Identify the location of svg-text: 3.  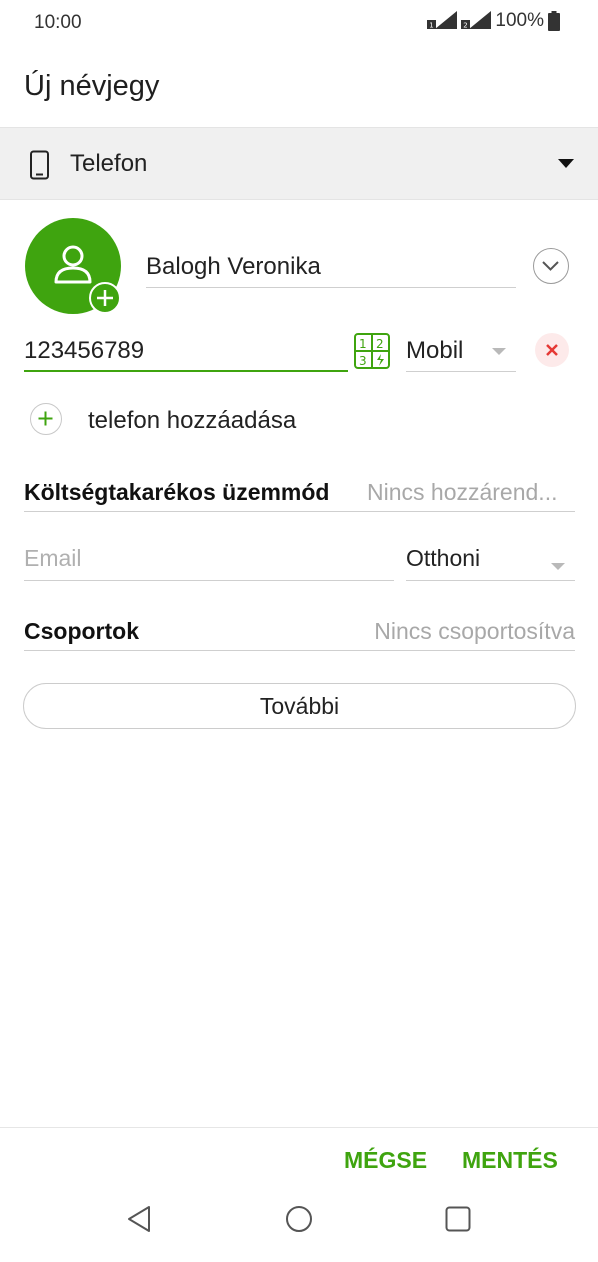
(363, 361).